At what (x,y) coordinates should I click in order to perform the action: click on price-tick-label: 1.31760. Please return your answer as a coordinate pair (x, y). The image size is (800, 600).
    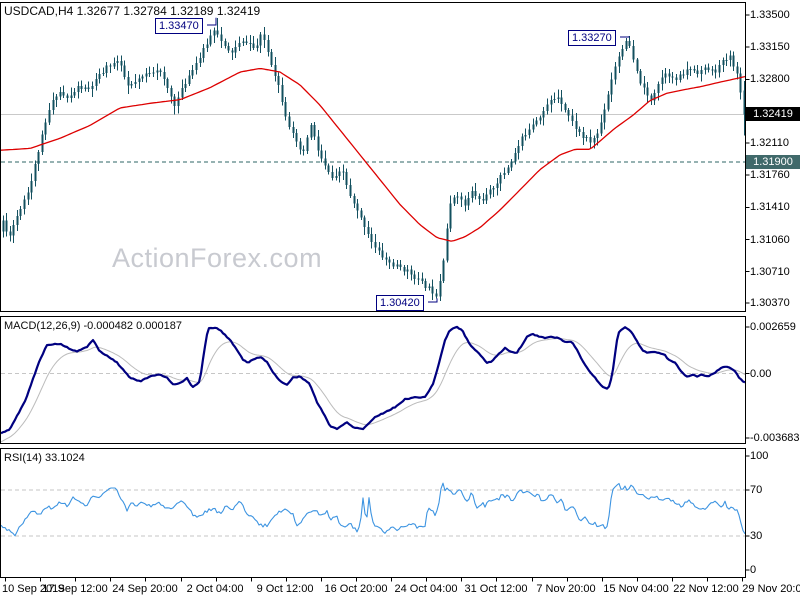
    Looking at the image, I should click on (770, 175).